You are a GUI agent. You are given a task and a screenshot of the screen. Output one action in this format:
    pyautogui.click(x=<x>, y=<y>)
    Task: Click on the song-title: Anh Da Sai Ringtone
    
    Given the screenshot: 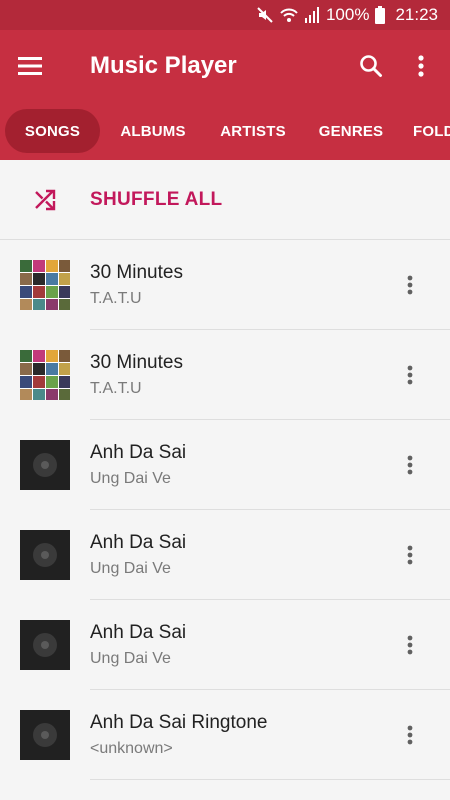 What is the action you would take?
    pyautogui.click(x=179, y=722)
    